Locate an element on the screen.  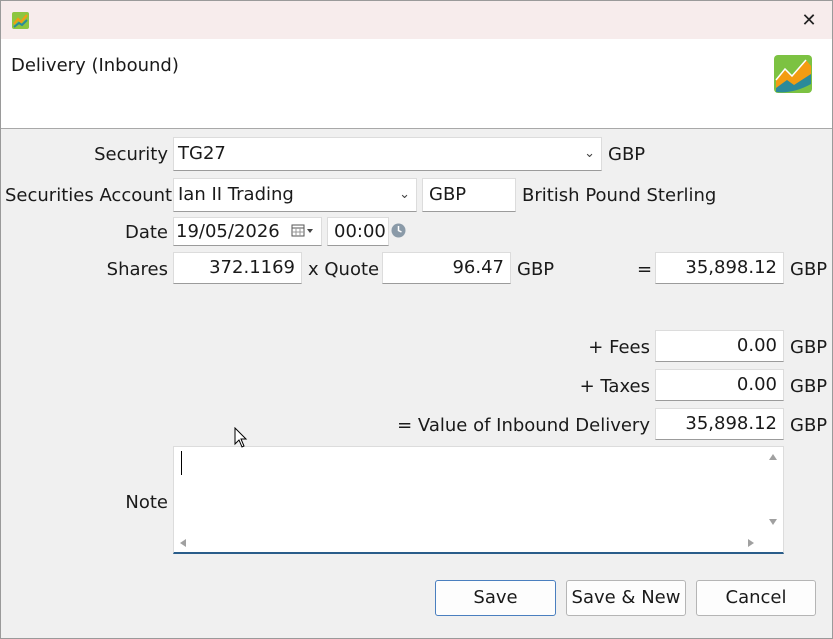
date-label: Date is located at coordinates (146, 232).